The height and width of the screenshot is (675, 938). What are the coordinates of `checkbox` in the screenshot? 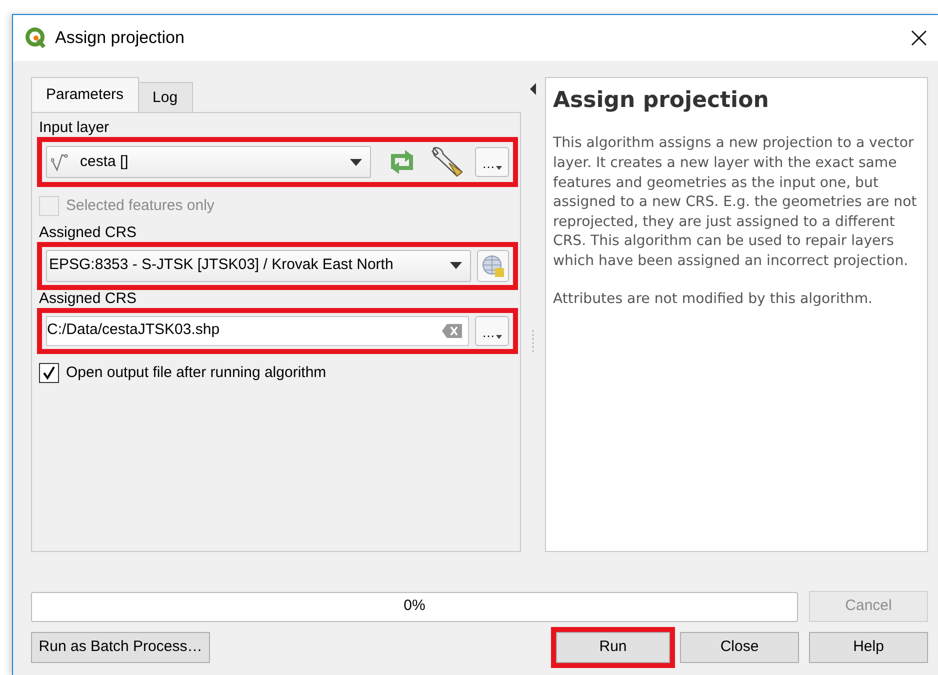 It's located at (49, 372).